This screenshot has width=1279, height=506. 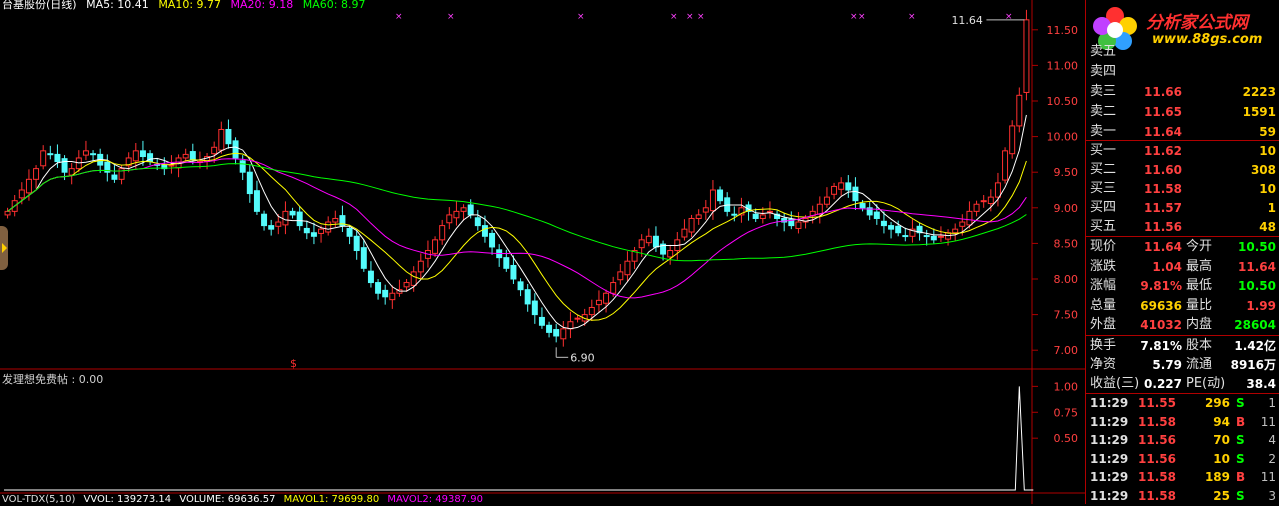 What do you see at coordinates (1182, 151) in the screenshot?
I see `order-book-row: 买一 11.62 10` at bounding box center [1182, 151].